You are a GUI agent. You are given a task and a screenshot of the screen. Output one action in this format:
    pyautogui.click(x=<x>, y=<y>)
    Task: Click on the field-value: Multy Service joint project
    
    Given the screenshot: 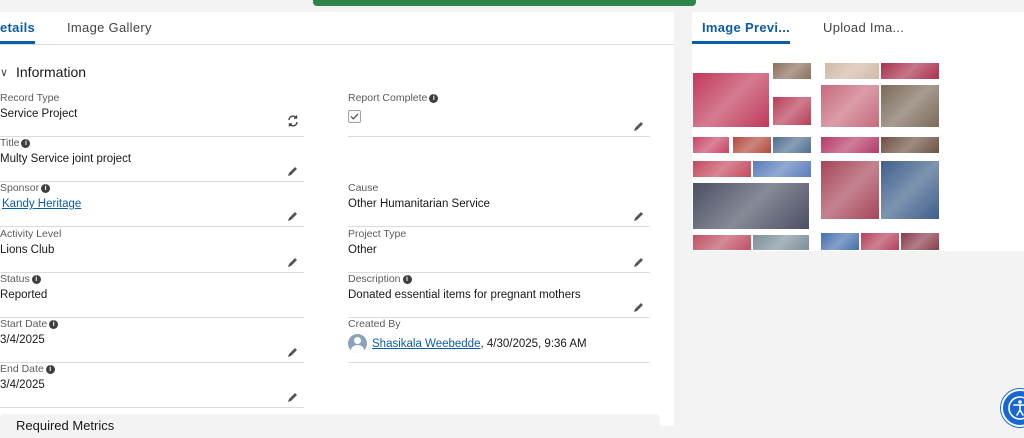 What is the action you would take?
    pyautogui.click(x=66, y=159)
    